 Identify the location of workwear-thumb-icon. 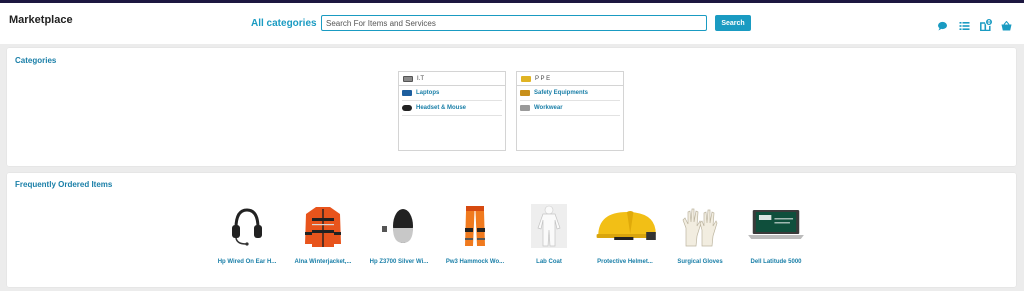
(525, 108).